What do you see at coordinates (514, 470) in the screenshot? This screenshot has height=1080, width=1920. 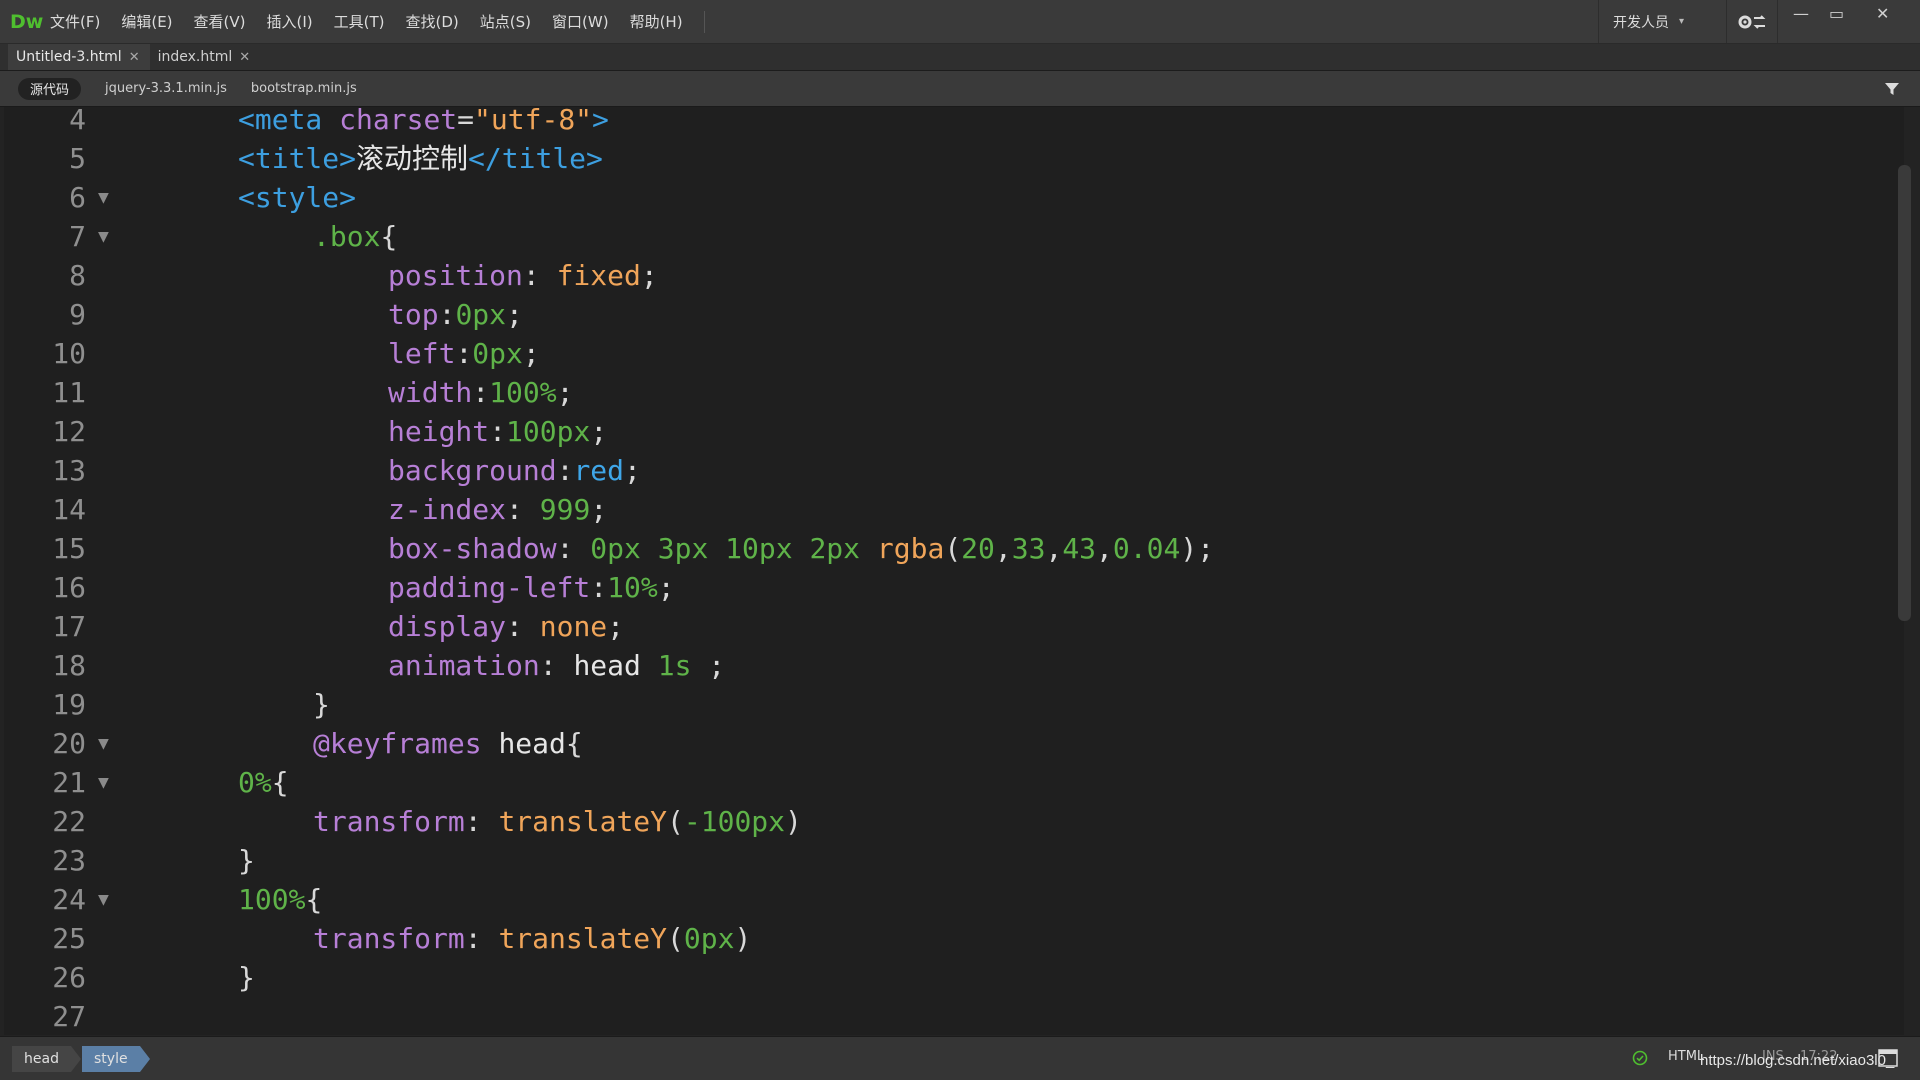 I see `code-text: background:red;` at bounding box center [514, 470].